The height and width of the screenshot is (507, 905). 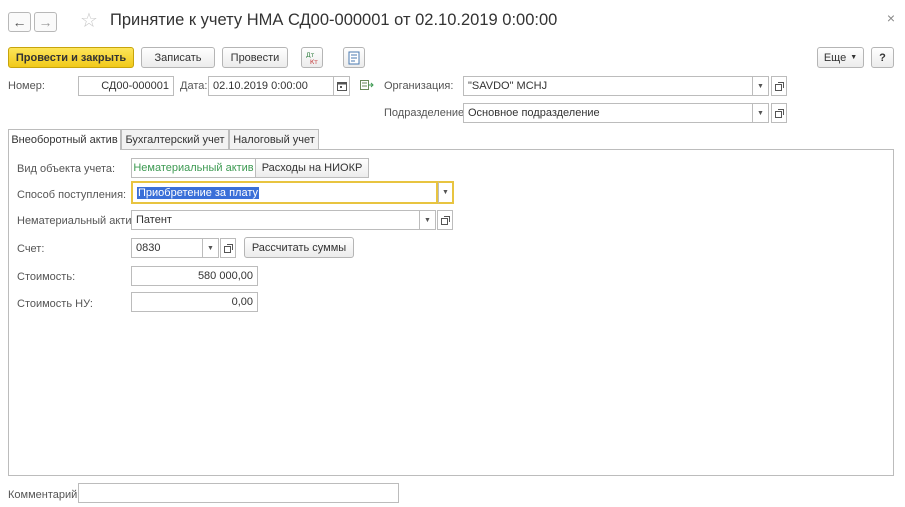 I want to click on tab-accounting: Бухгалтерский учет, so click(x=175, y=139).